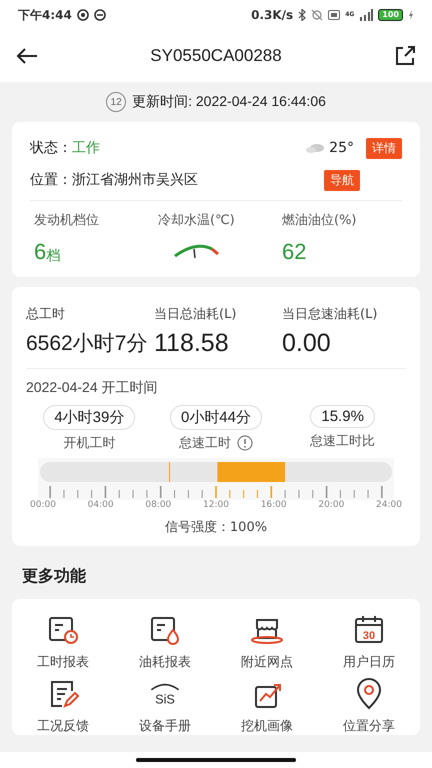 This screenshot has width=432, height=768. What do you see at coordinates (101, 505) in the screenshot?
I see `axis-label: 04:00` at bounding box center [101, 505].